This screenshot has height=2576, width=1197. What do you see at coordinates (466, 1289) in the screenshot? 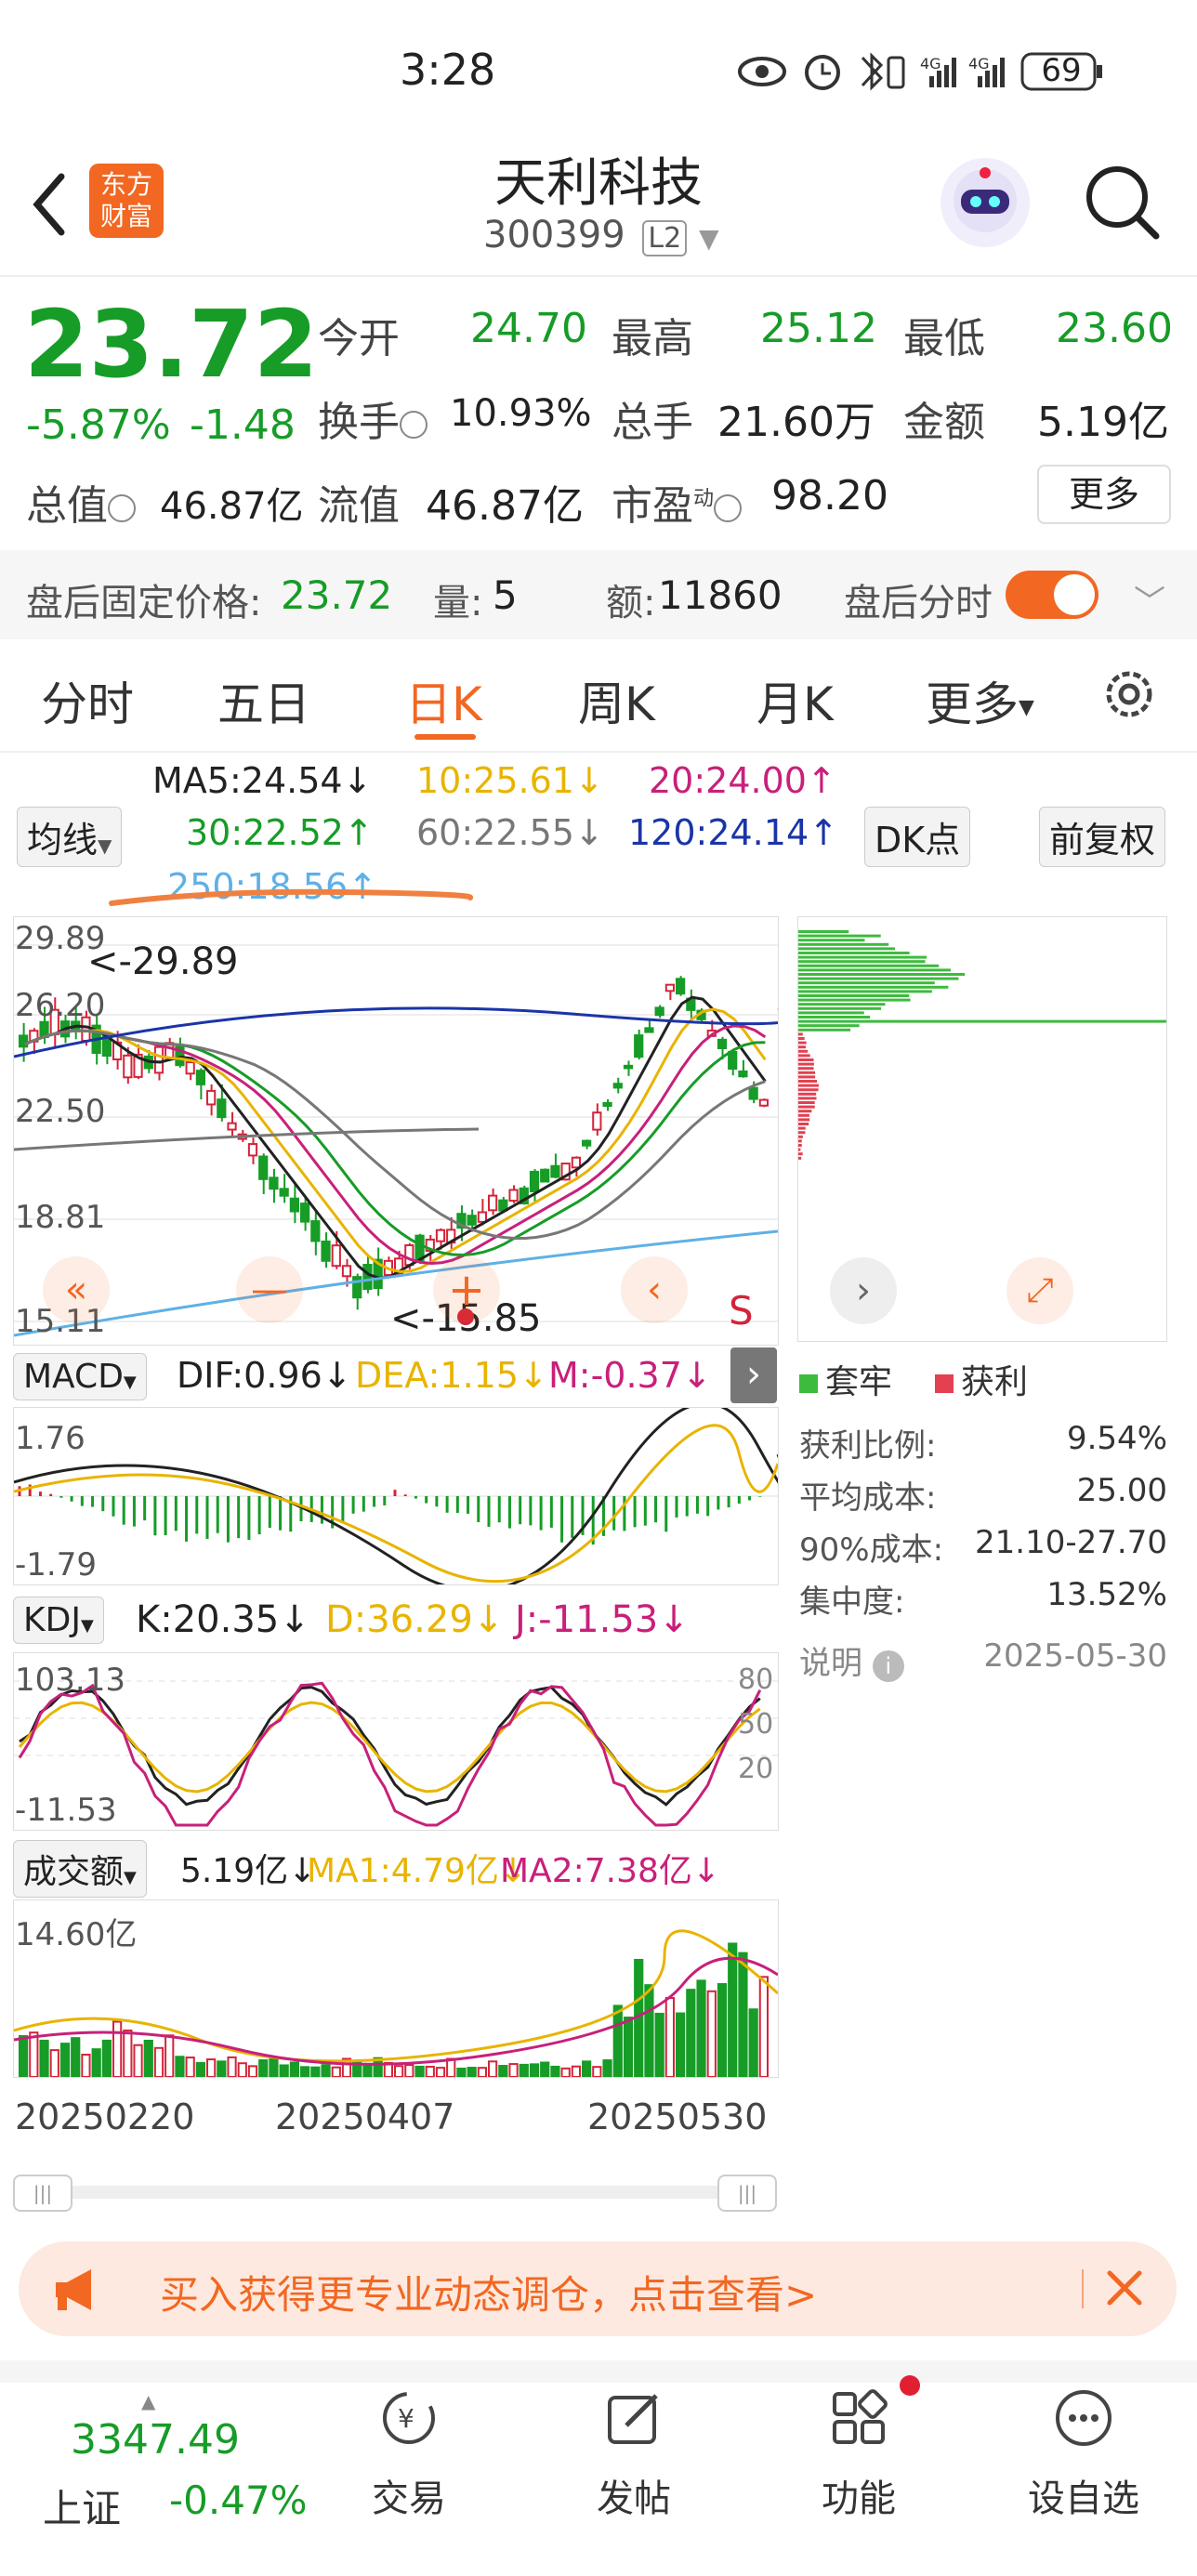
I see `zoom-in-button: +` at bounding box center [466, 1289].